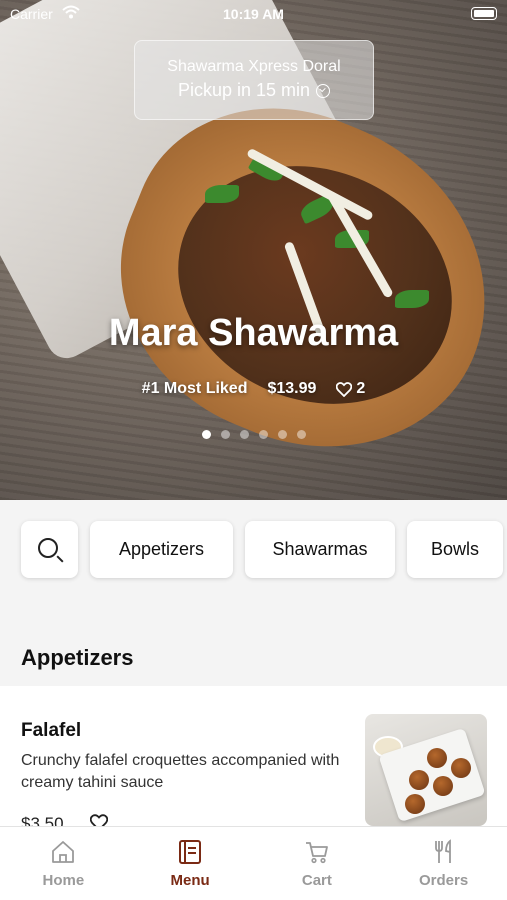 The image size is (507, 900). Describe the element at coordinates (194, 388) in the screenshot. I see `featured-badge: #1 Most Liked` at that location.